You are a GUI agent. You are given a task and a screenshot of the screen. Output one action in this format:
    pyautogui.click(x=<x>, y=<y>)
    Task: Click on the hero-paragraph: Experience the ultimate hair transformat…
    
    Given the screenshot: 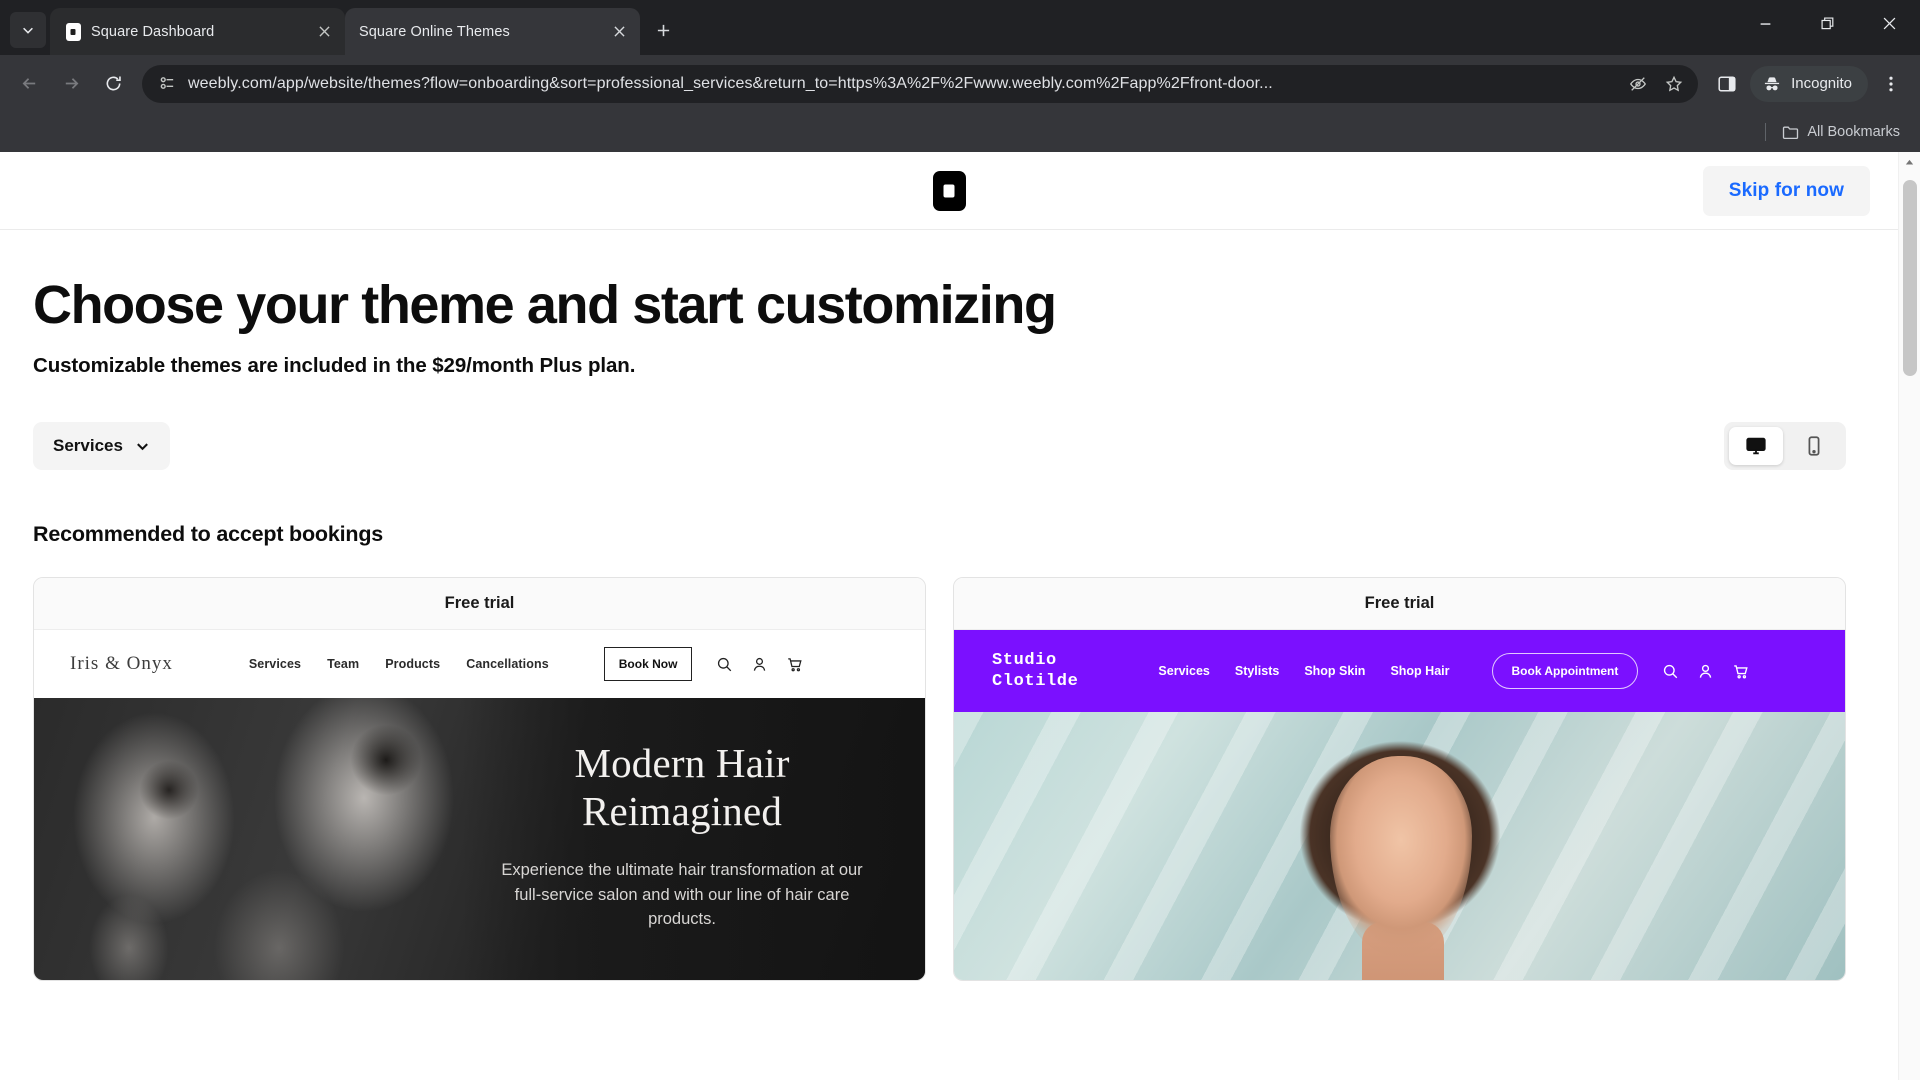 What is the action you would take?
    pyautogui.click(x=682, y=895)
    